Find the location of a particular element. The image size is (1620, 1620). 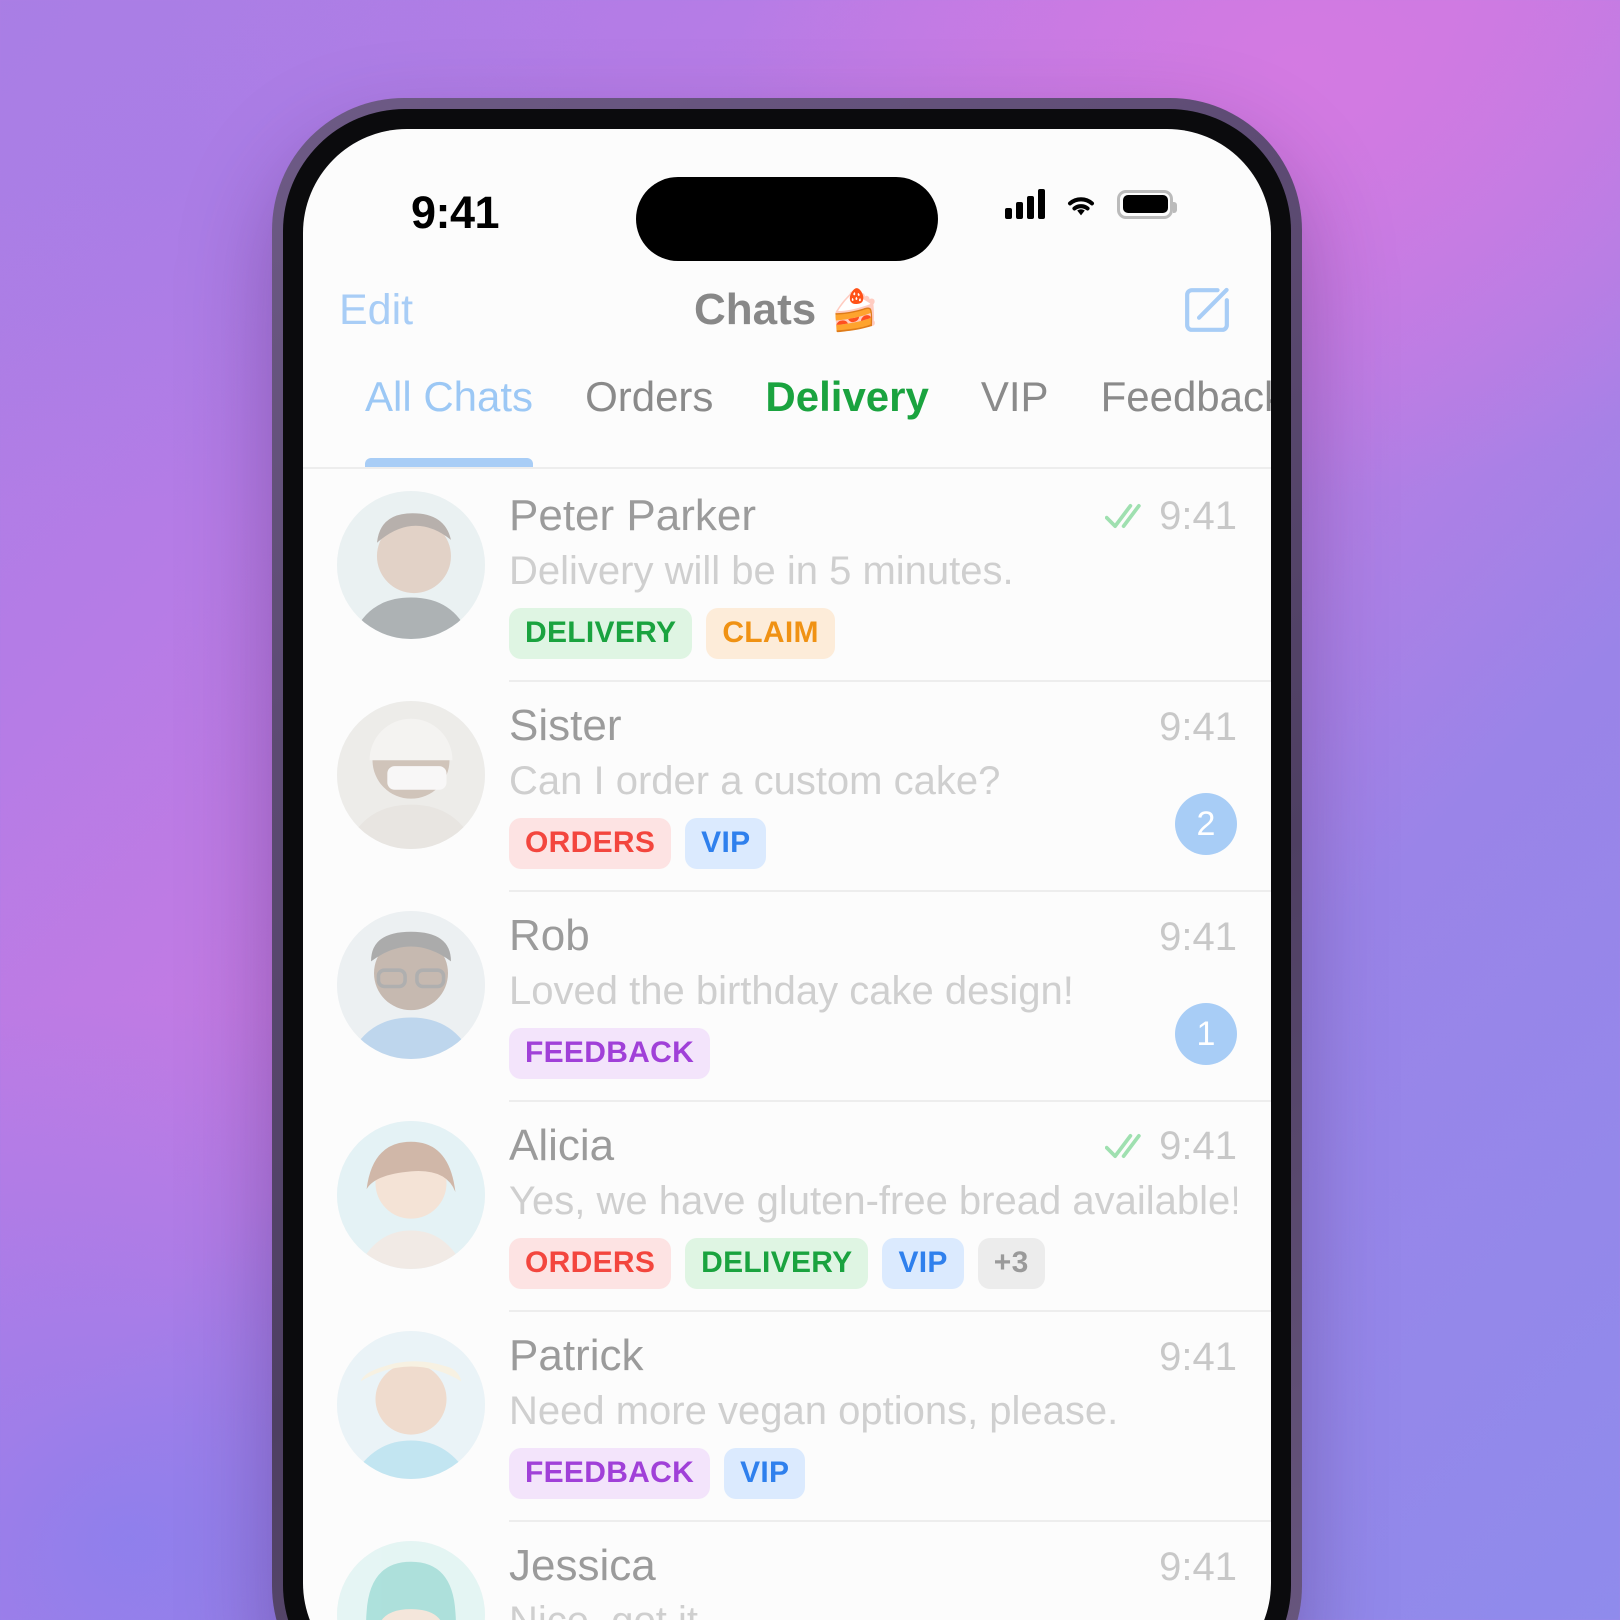

unread-badge: 1 is located at coordinates (1206, 1034).